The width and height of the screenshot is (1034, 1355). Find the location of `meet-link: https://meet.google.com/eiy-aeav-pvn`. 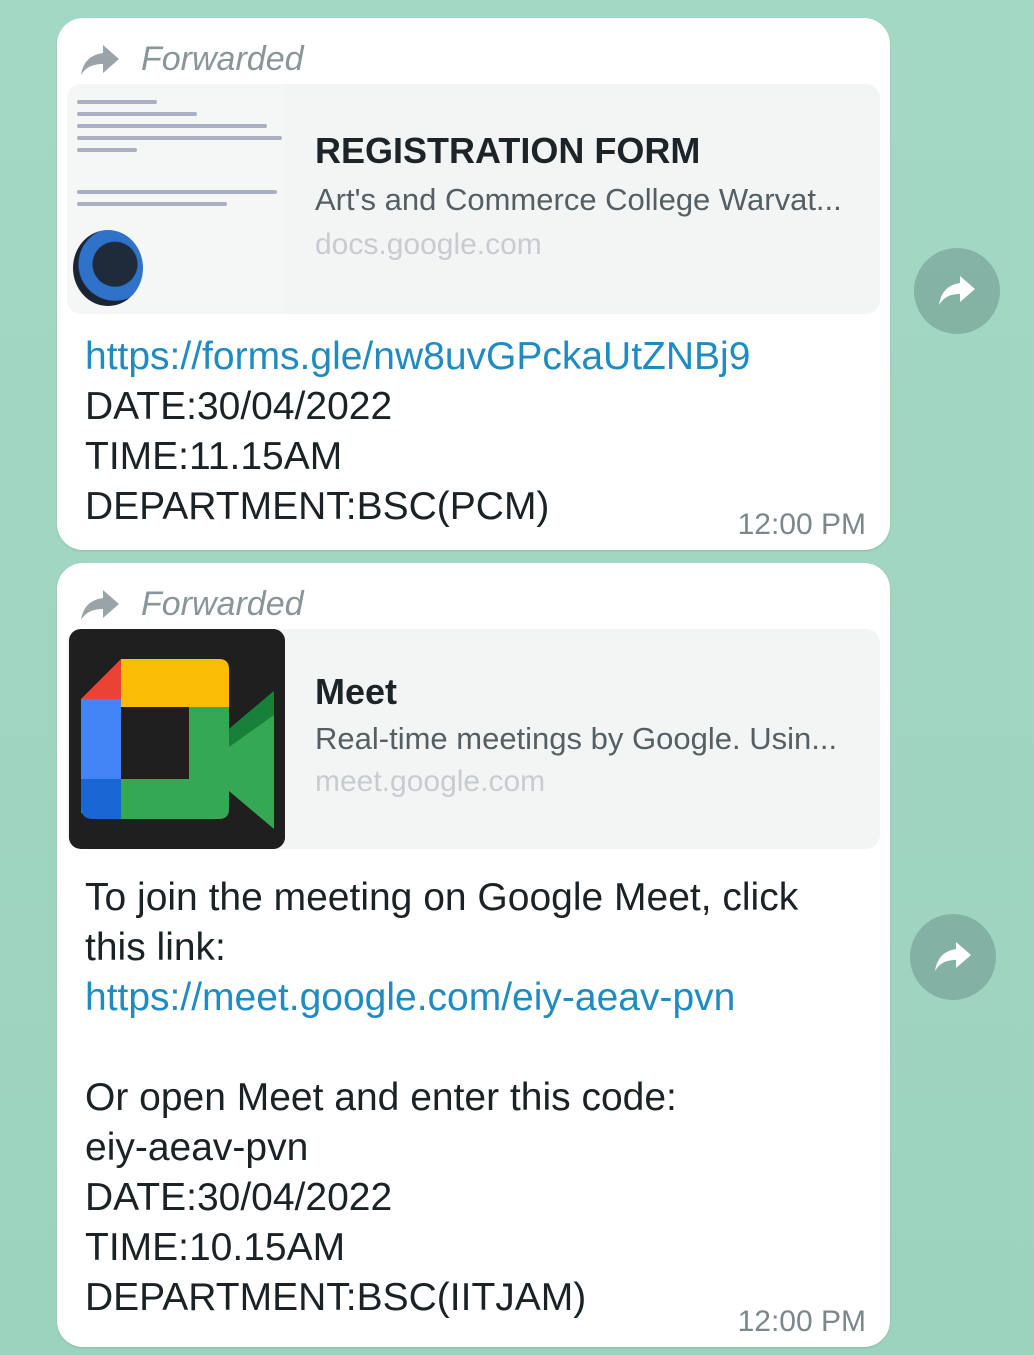

meet-link: https://meet.google.com/eiy-aeav-pvn is located at coordinates (475, 998).